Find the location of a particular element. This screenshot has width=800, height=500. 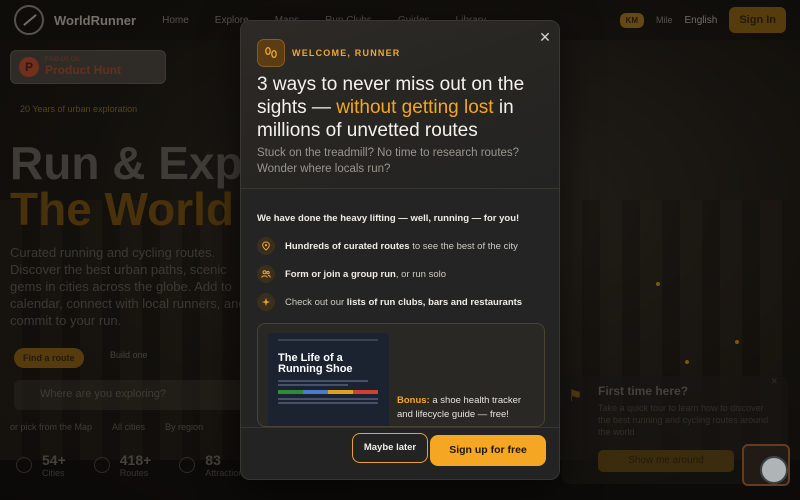

shoe-guide-cover: The Life of a Running Shoe is located at coordinates (328, 379).